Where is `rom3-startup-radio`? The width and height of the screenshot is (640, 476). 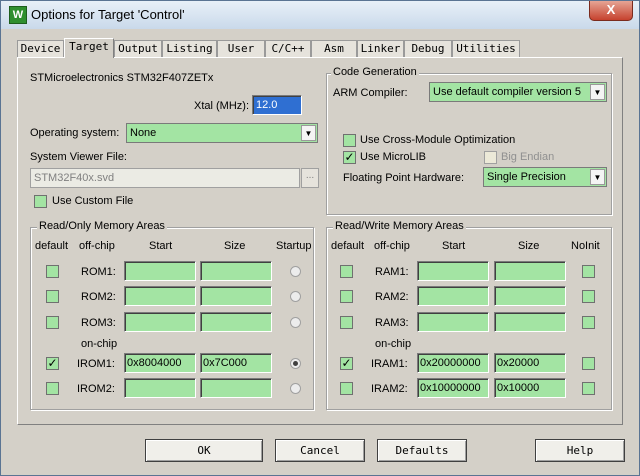 rom3-startup-radio is located at coordinates (295, 322).